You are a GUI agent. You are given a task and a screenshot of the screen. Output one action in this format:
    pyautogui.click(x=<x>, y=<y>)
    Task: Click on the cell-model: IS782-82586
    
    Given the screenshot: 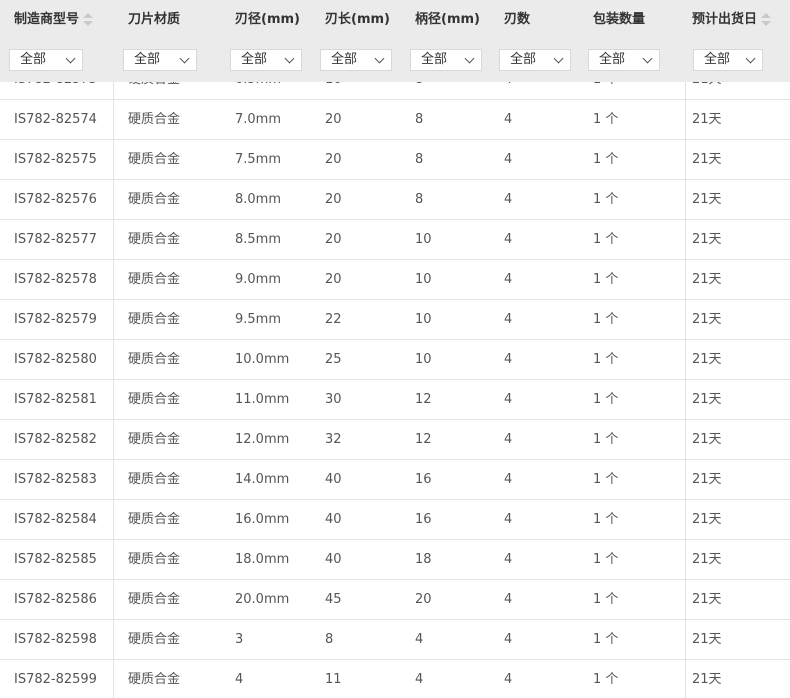 What is the action you would take?
    pyautogui.click(x=55, y=599)
    